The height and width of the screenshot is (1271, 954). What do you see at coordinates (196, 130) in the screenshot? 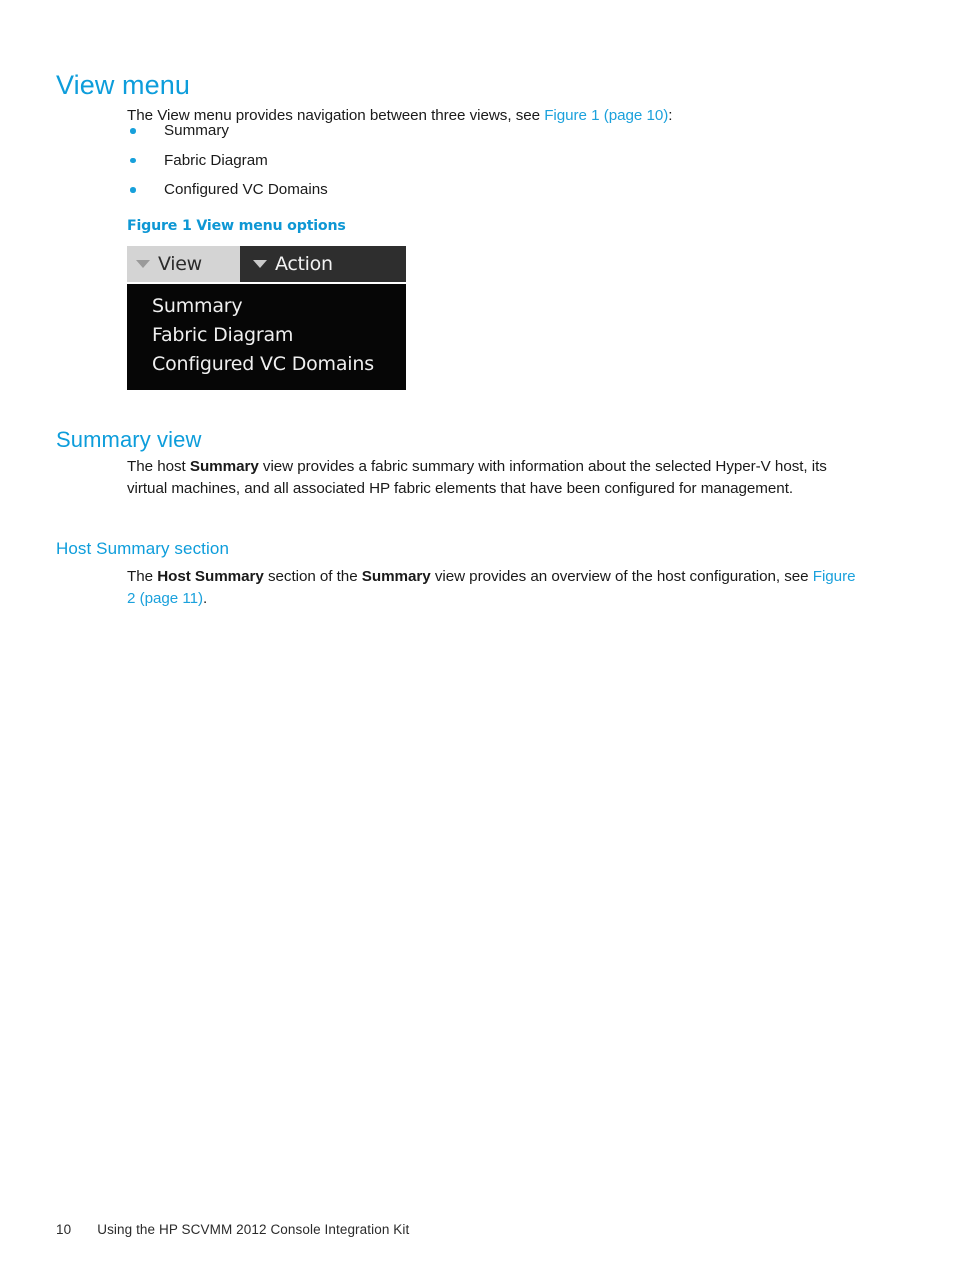
I see `list-item-label: Summary` at bounding box center [196, 130].